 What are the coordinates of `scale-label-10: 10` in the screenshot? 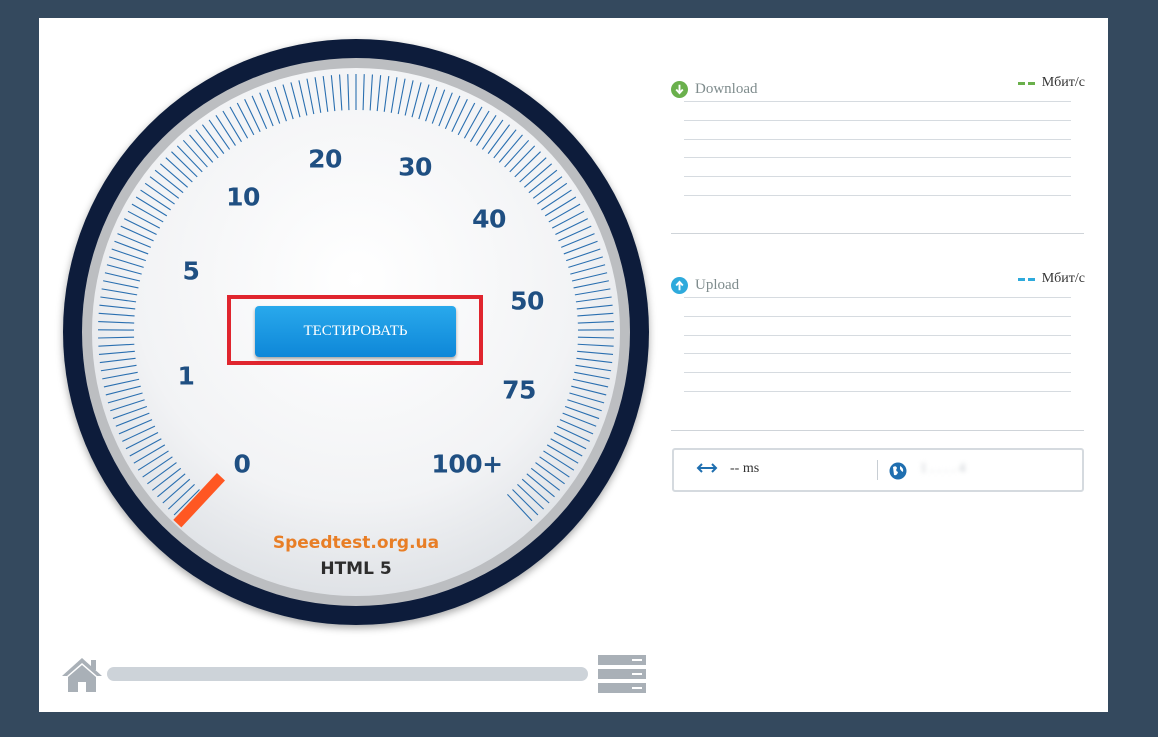 It's located at (243, 197).